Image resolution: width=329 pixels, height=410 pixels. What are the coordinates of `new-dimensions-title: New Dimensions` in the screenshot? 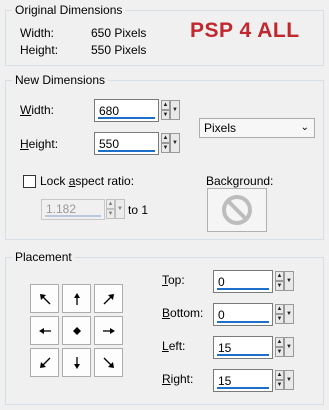 It's located at (60, 80).